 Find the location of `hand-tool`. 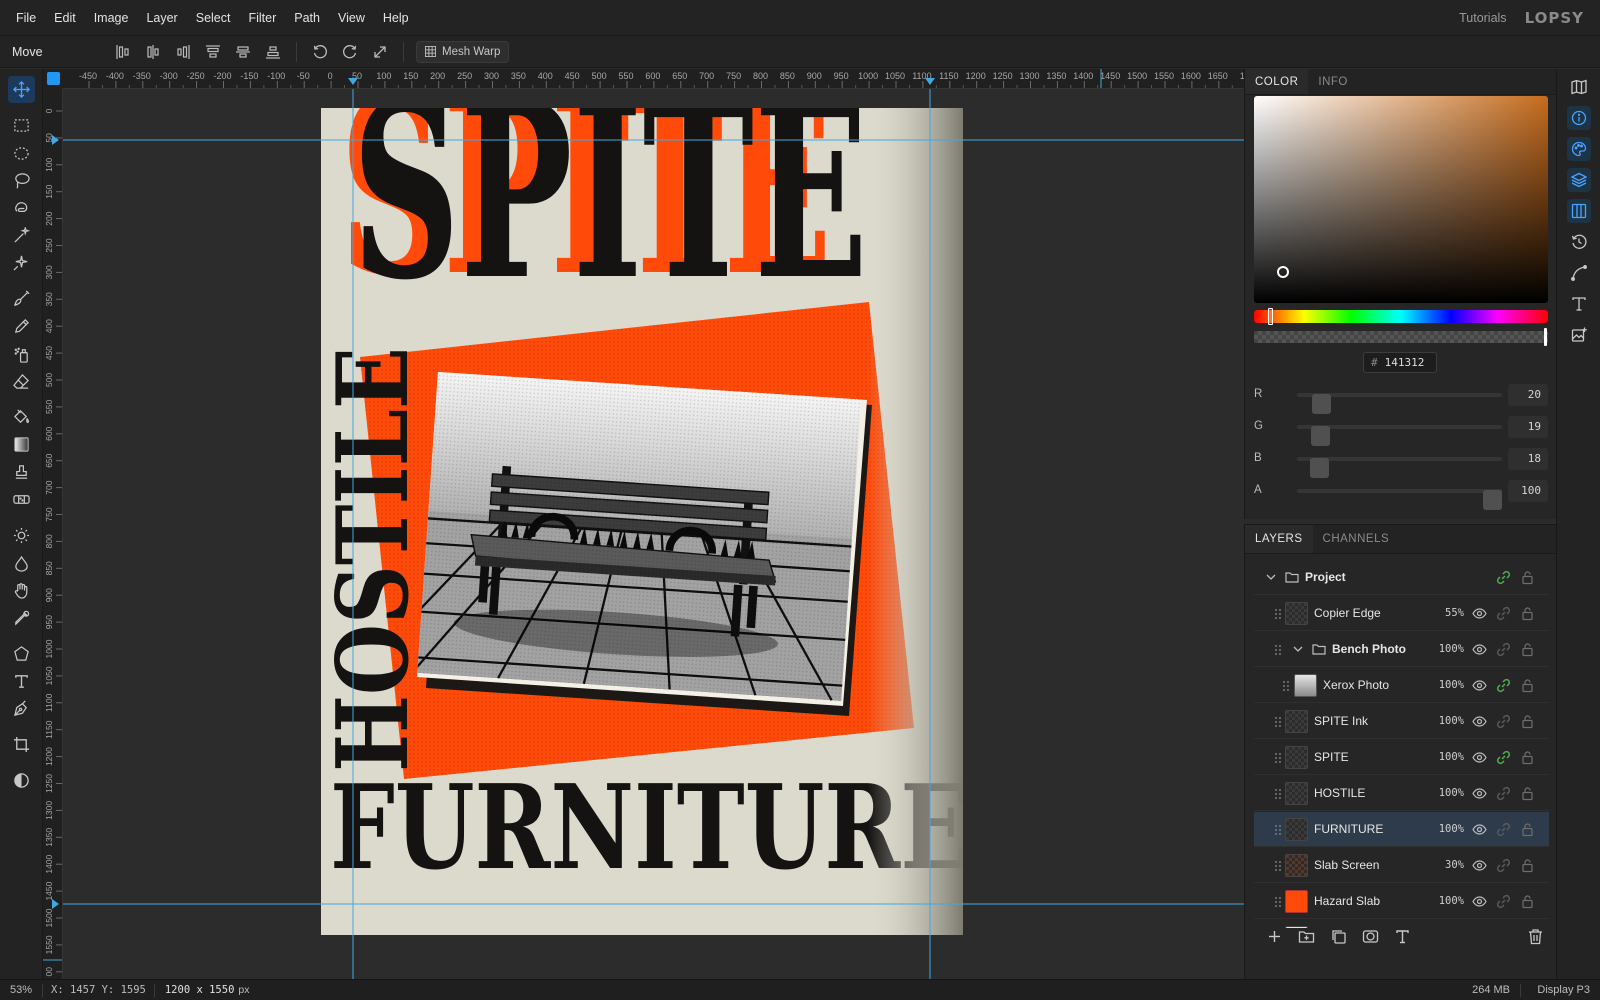

hand-tool is located at coordinates (21, 590).